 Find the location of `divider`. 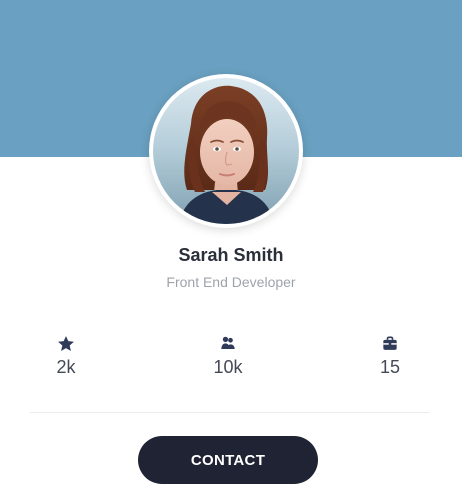

divider is located at coordinates (230, 412).